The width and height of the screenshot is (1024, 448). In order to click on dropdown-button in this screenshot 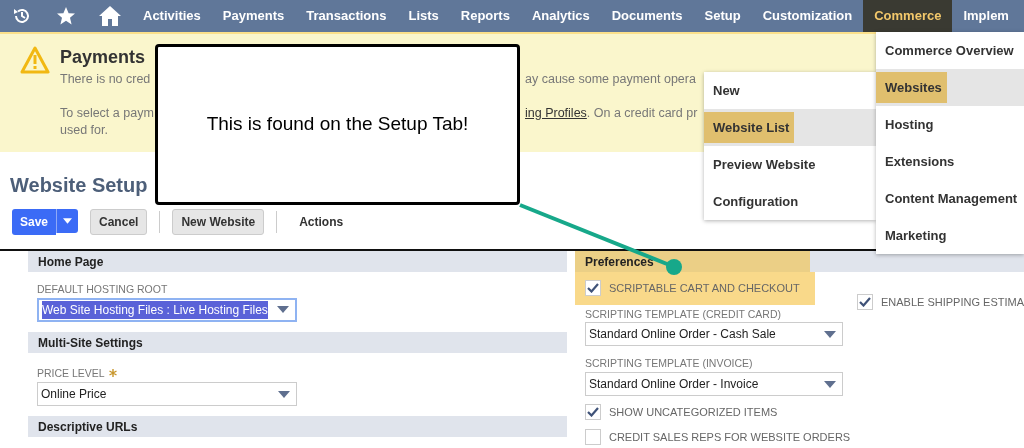, I will do `click(67, 221)`.